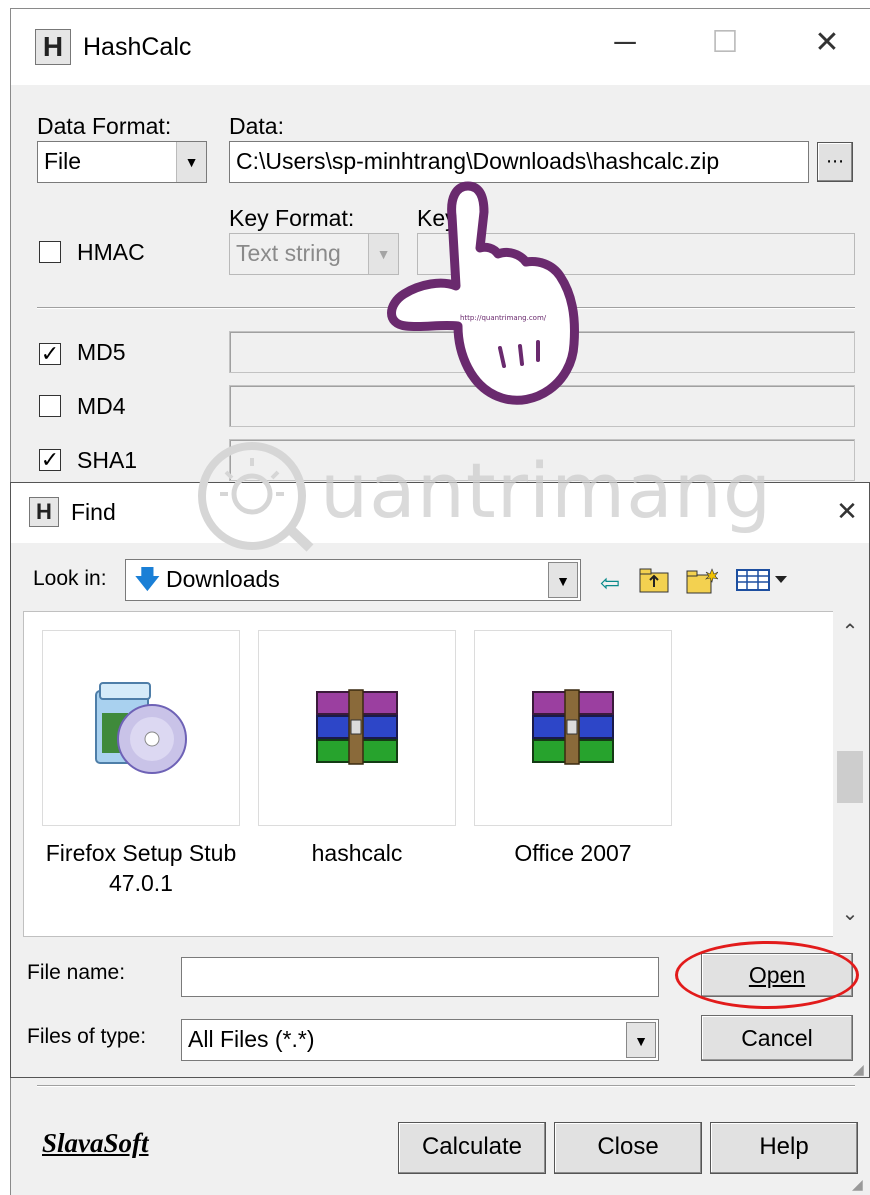 The height and width of the screenshot is (1195, 870). Describe the element at coordinates (440, 513) in the screenshot. I see `find-titlebar: H Find ✕` at that location.